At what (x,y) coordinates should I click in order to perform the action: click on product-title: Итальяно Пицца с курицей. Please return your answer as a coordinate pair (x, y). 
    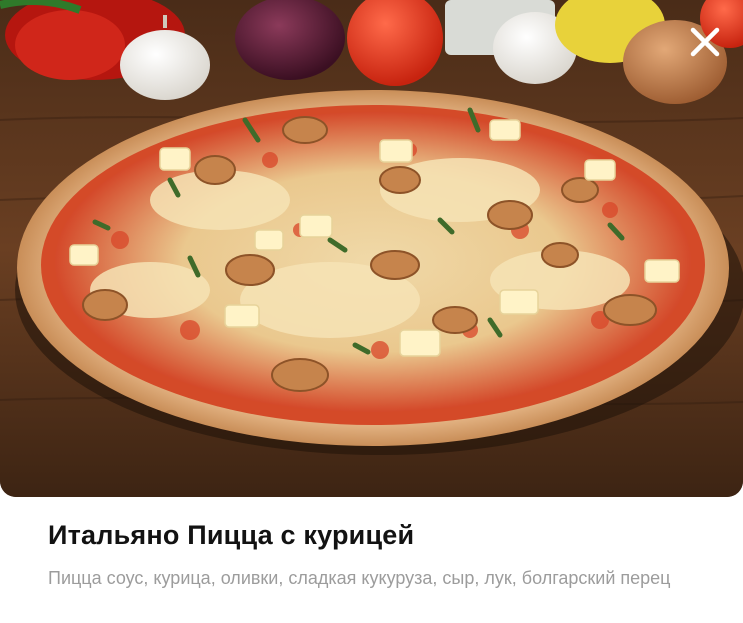
    Looking at the image, I should click on (231, 535).